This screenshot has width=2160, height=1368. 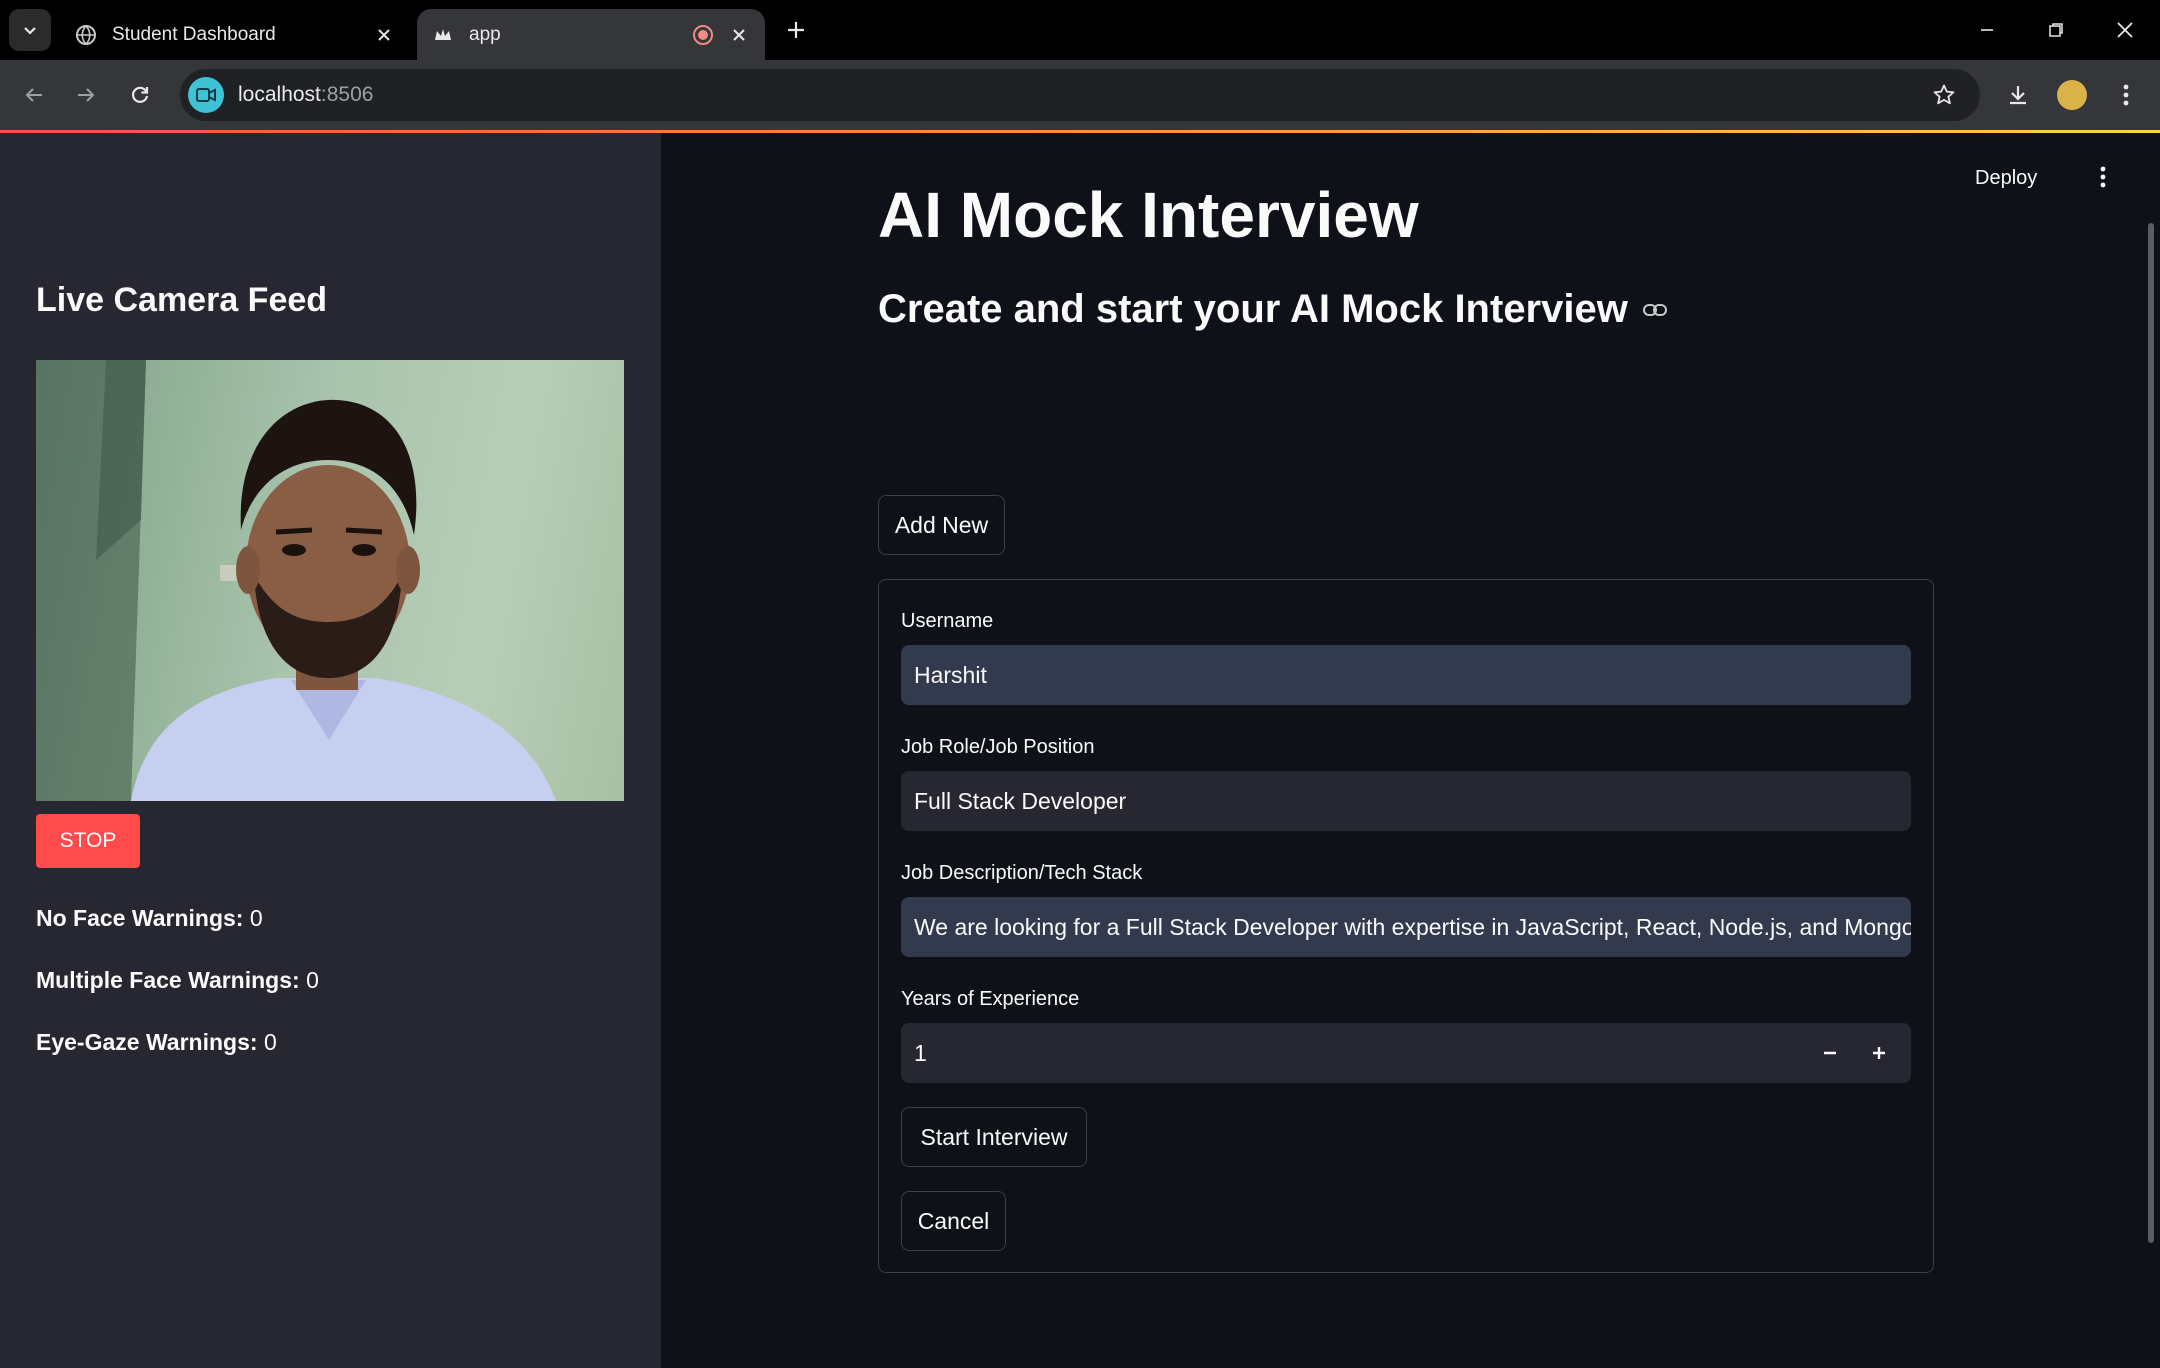 I want to click on arrow-right-icon, so click(x=86, y=95).